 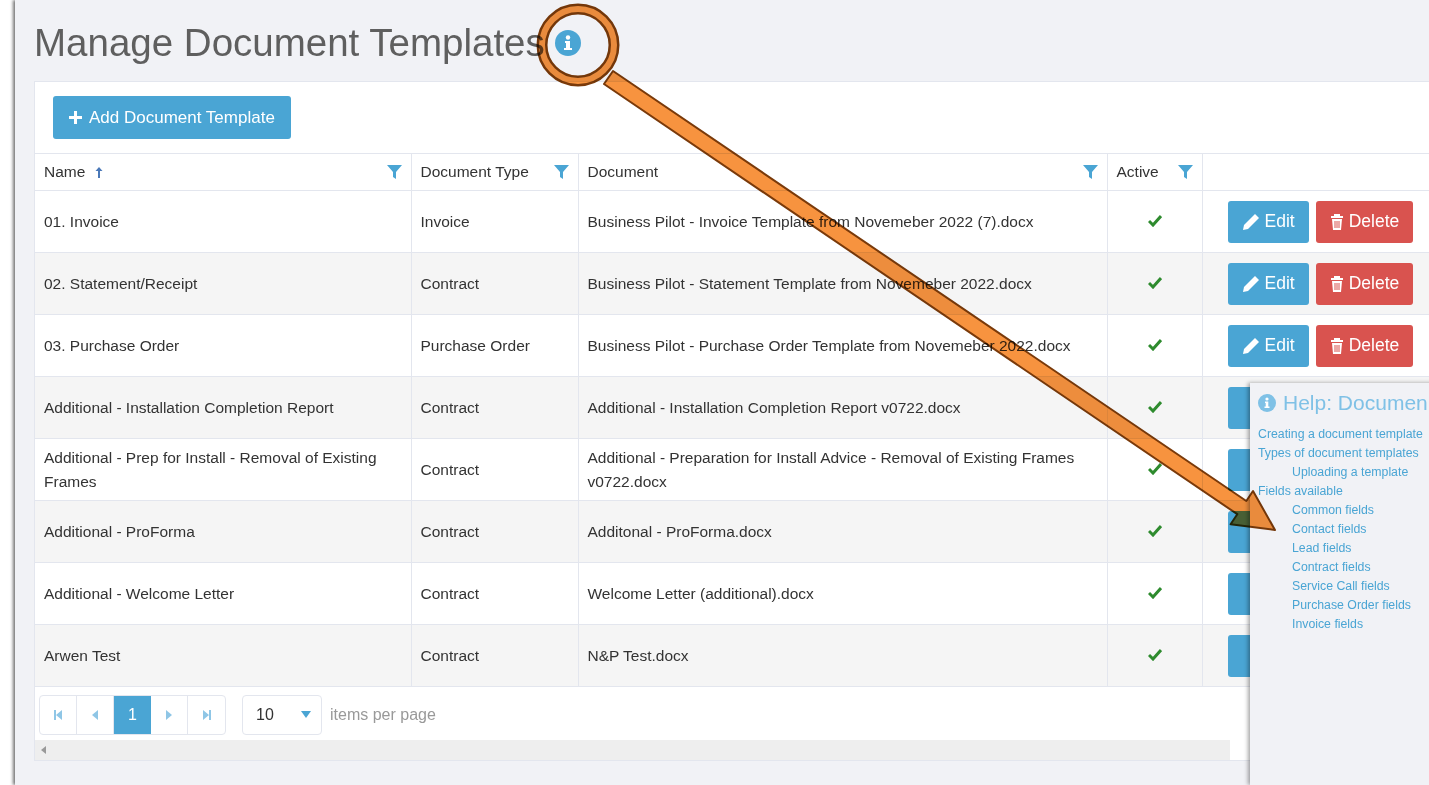 What do you see at coordinates (1333, 510) in the screenshot?
I see `help-link: Common fields` at bounding box center [1333, 510].